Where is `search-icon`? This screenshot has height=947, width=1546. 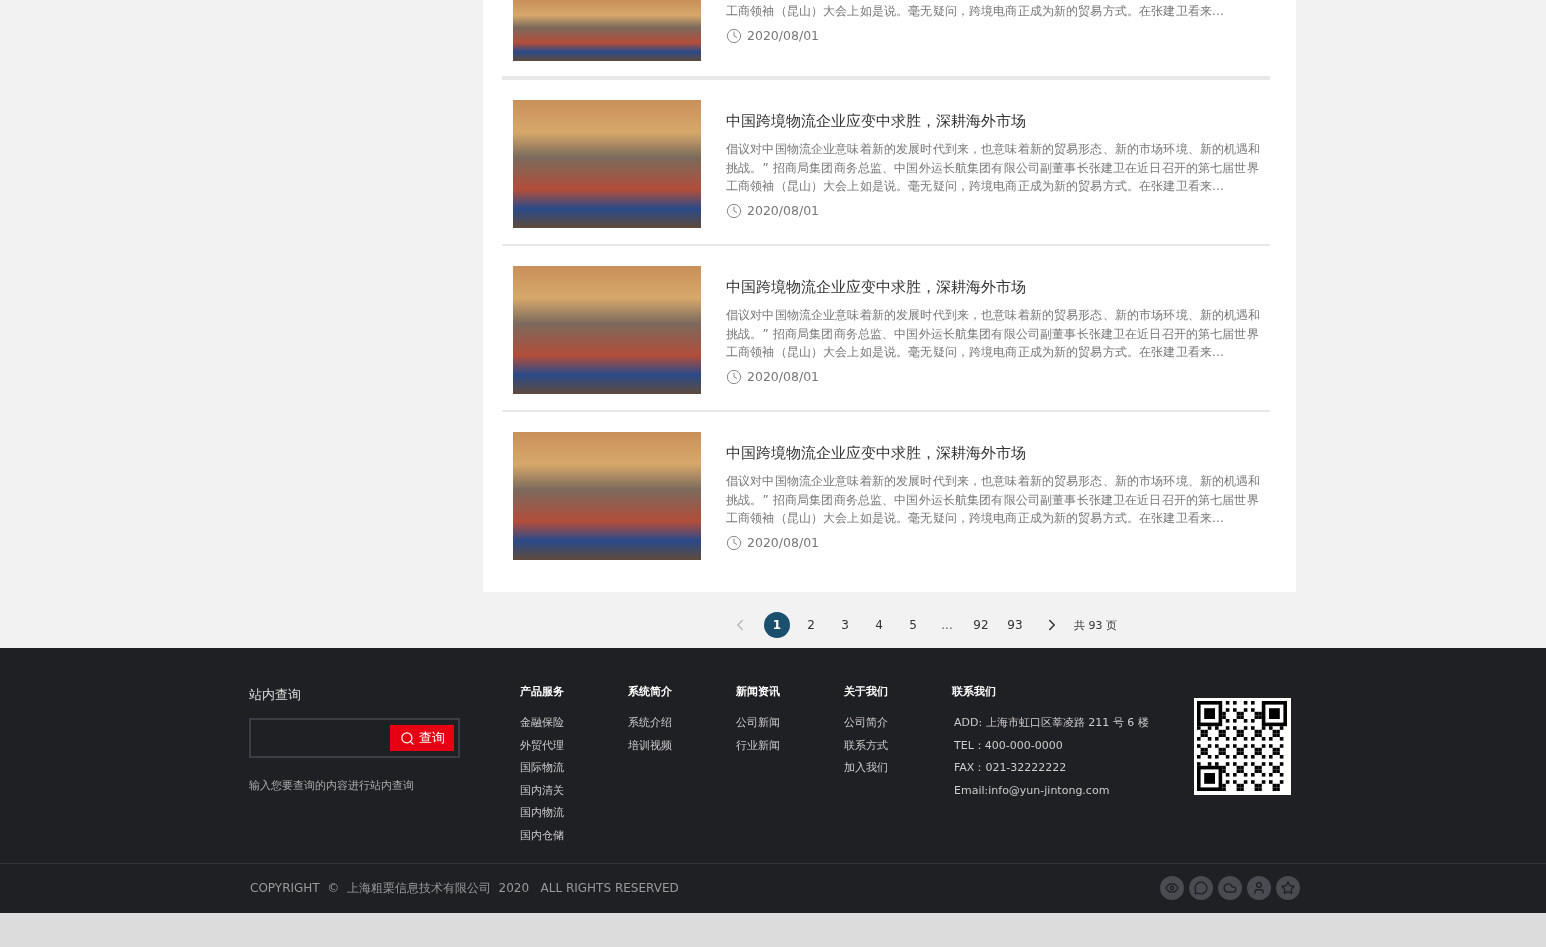 search-icon is located at coordinates (407, 738).